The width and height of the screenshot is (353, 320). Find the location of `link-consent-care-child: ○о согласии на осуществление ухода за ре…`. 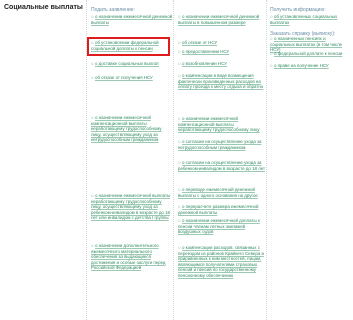

link-consent-care-child: ○о согласии на осуществление ухода за ре… is located at coordinates (222, 165).